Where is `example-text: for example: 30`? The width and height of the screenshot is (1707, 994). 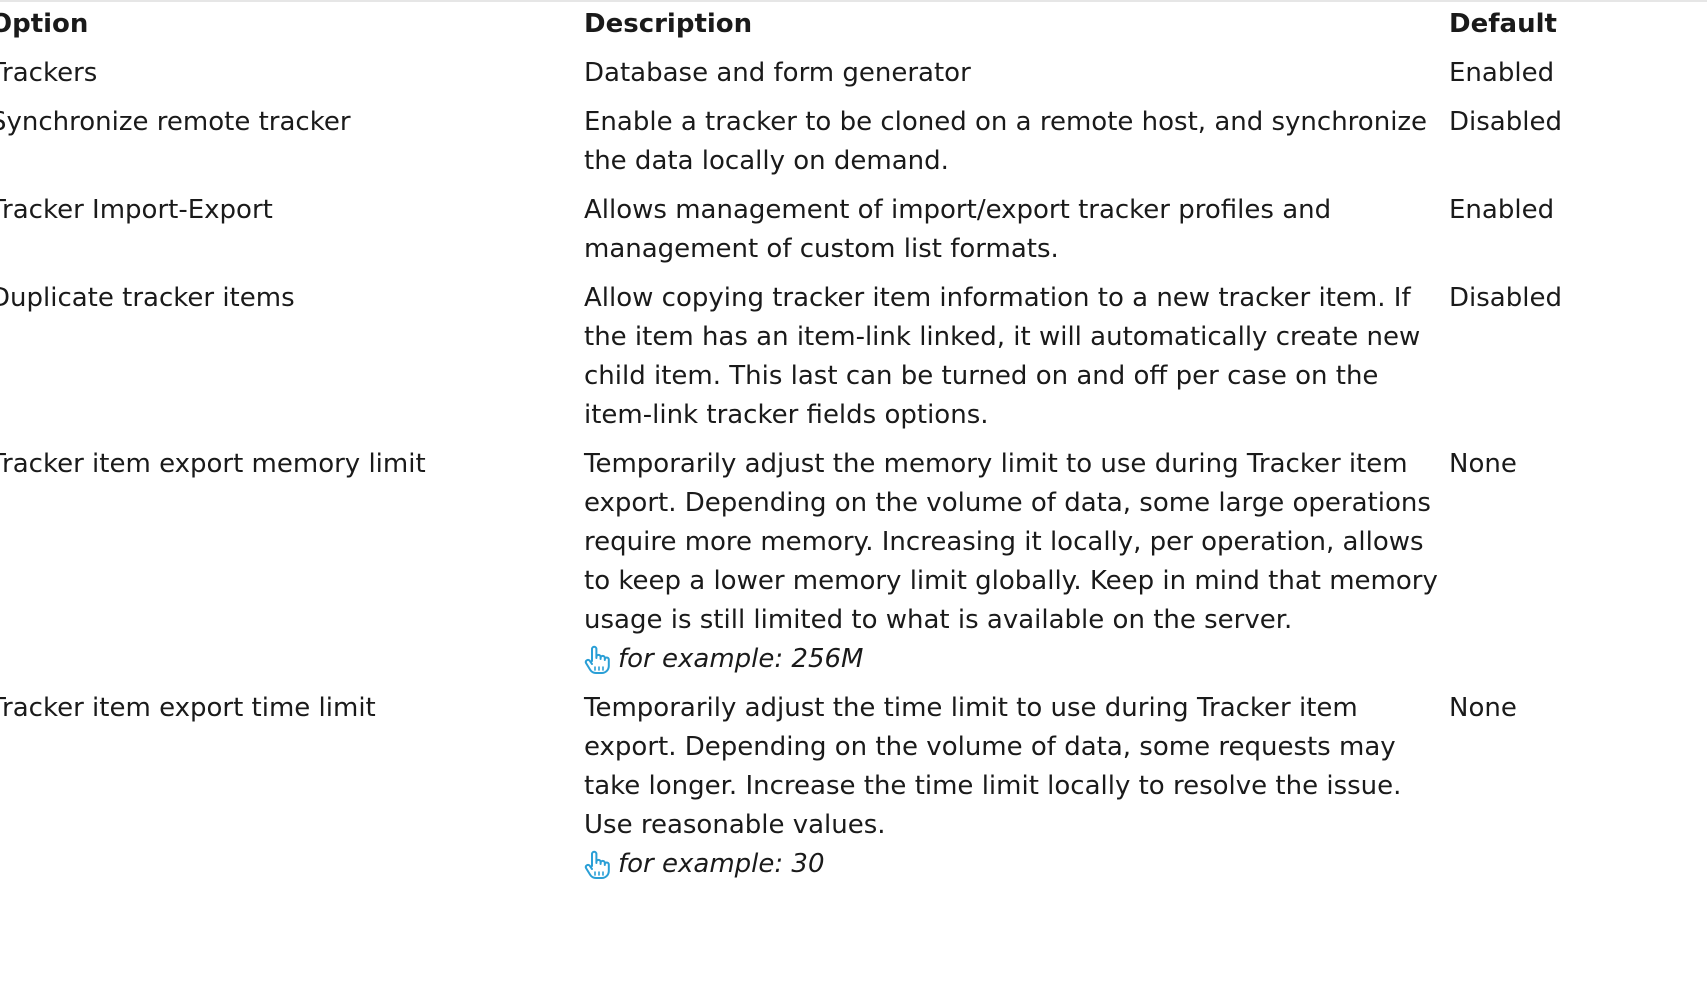 example-text: for example: 30 is located at coordinates (721, 864).